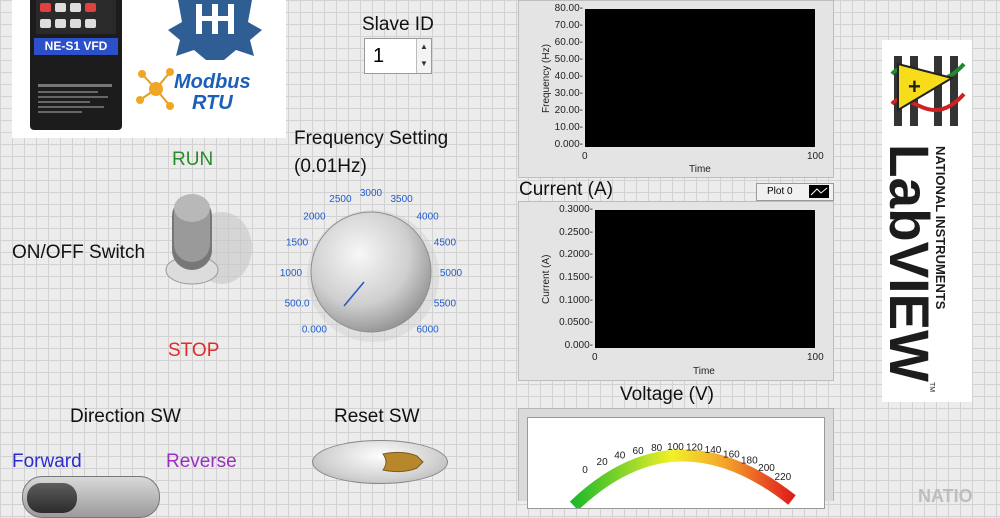  I want to click on voltage-tick-label: 60, so click(639, 451).